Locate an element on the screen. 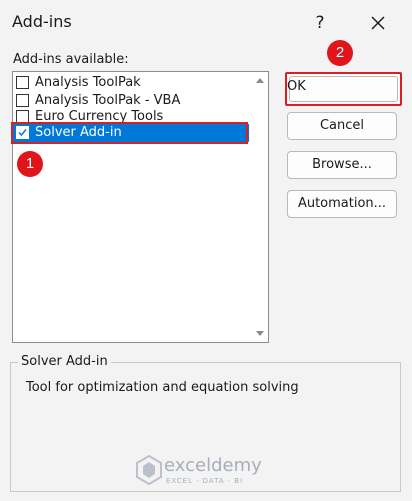 This screenshot has width=412, height=501. close-icon is located at coordinates (378, 23).